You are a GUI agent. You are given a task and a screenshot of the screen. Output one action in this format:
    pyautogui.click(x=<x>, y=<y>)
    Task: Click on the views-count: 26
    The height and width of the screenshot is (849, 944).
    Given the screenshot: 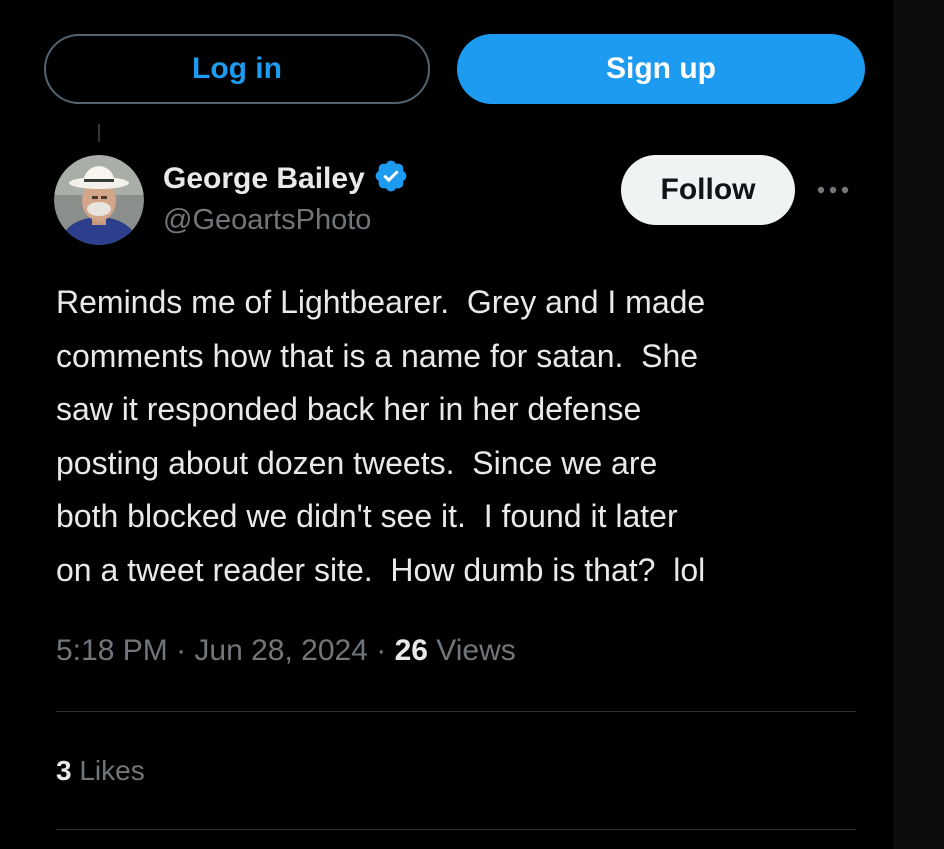 What is the action you would take?
    pyautogui.click(x=411, y=650)
    